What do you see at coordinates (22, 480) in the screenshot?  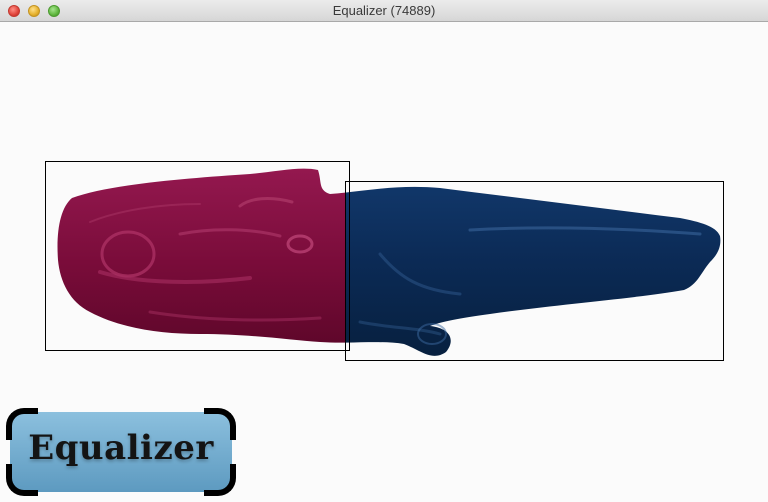 I see `bracket-bottom-left` at bounding box center [22, 480].